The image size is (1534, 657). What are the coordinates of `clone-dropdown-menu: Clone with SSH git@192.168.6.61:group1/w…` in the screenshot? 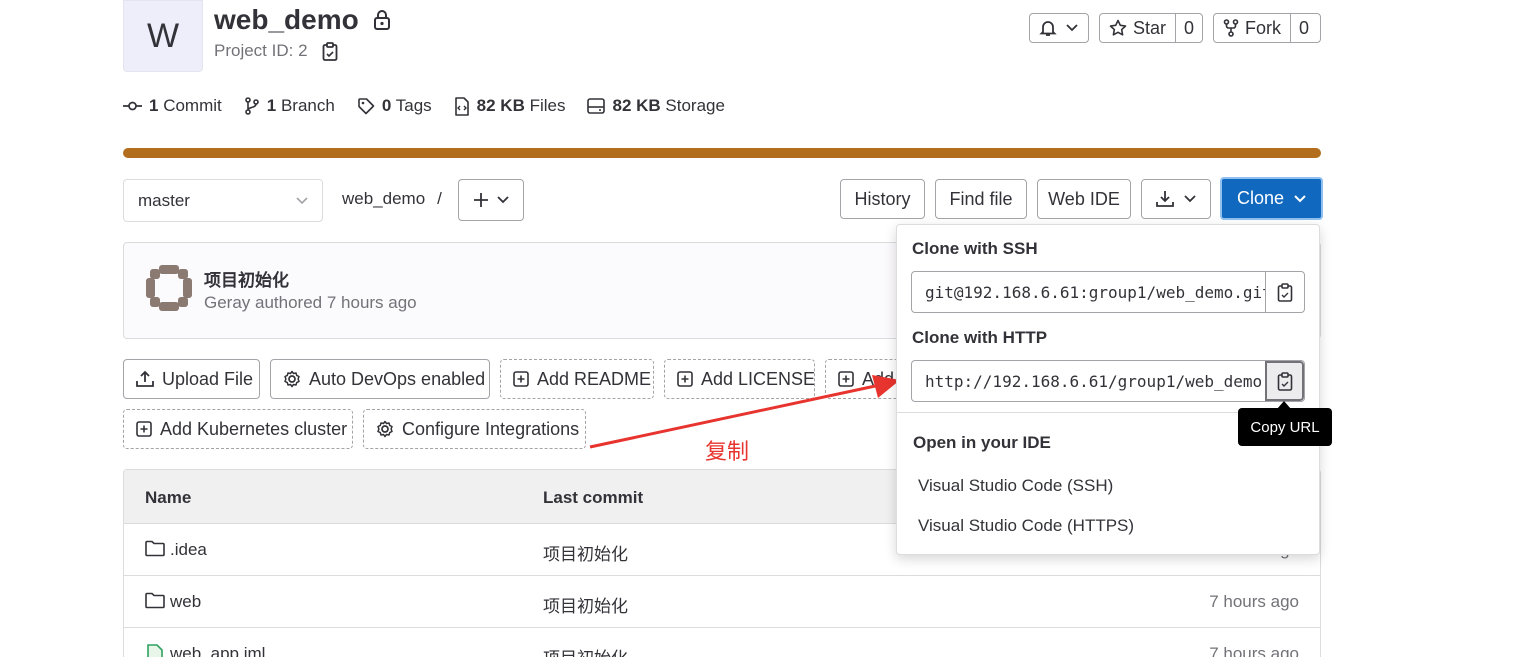 It's located at (1108, 389).